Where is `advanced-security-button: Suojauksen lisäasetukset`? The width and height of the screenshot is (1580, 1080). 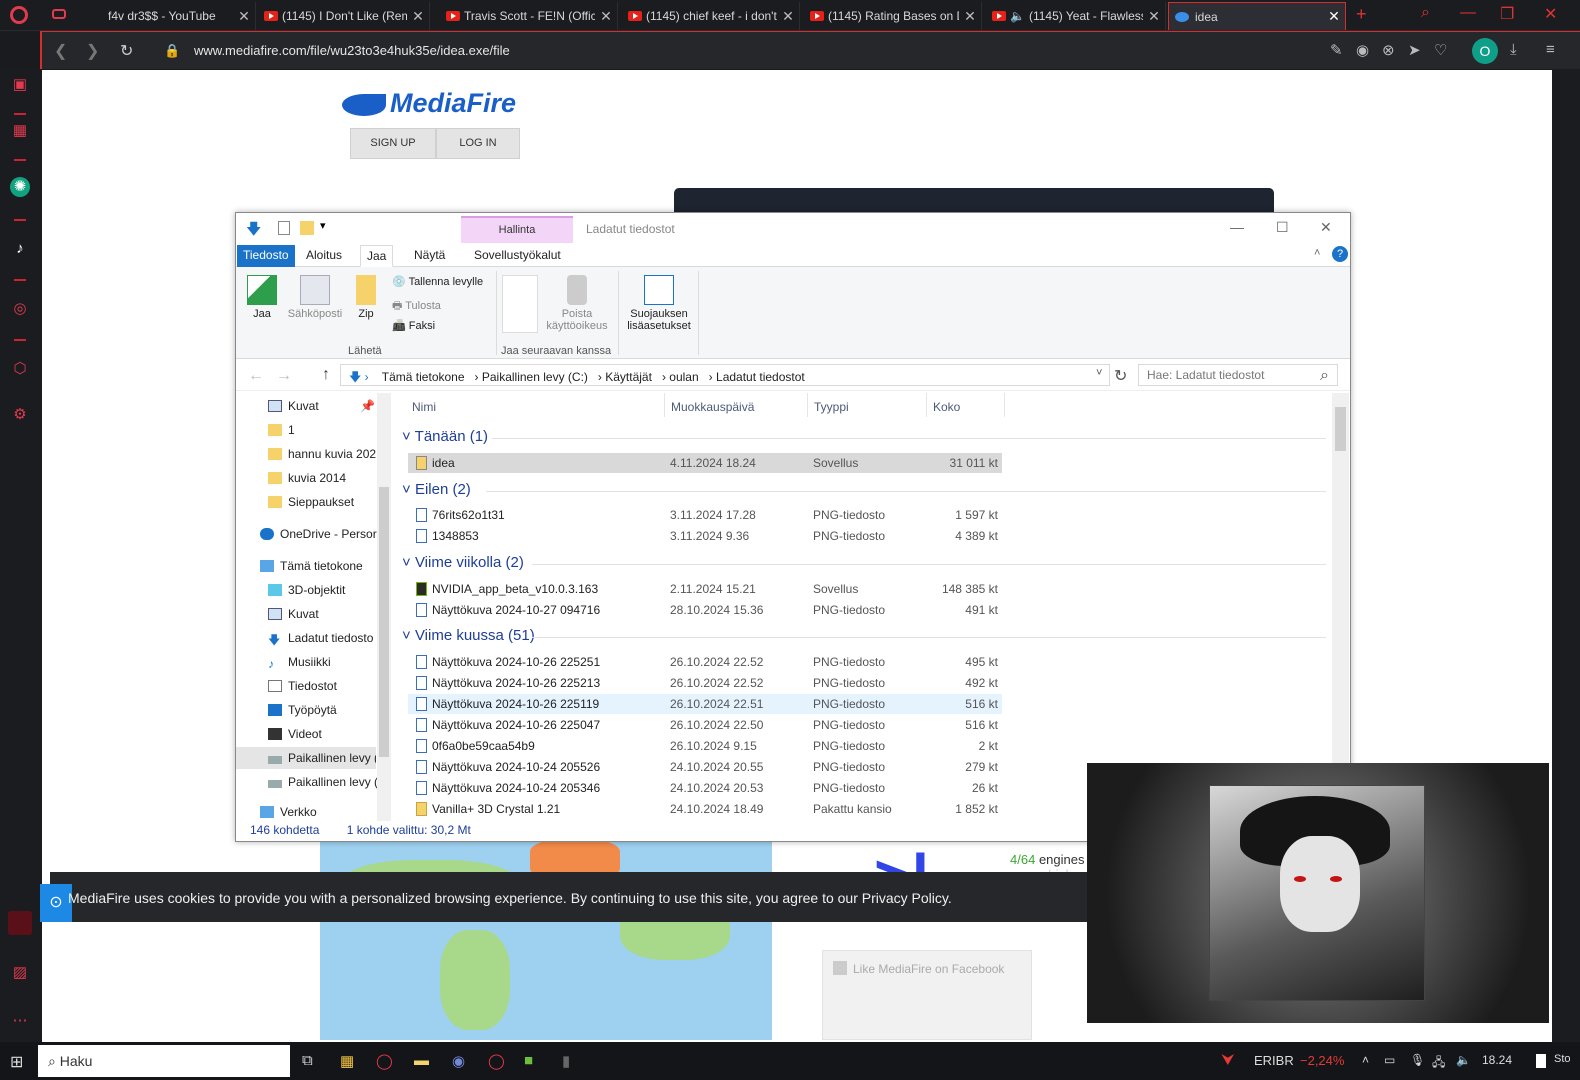 advanced-security-button: Suojauksen lisäasetukset is located at coordinates (659, 303).